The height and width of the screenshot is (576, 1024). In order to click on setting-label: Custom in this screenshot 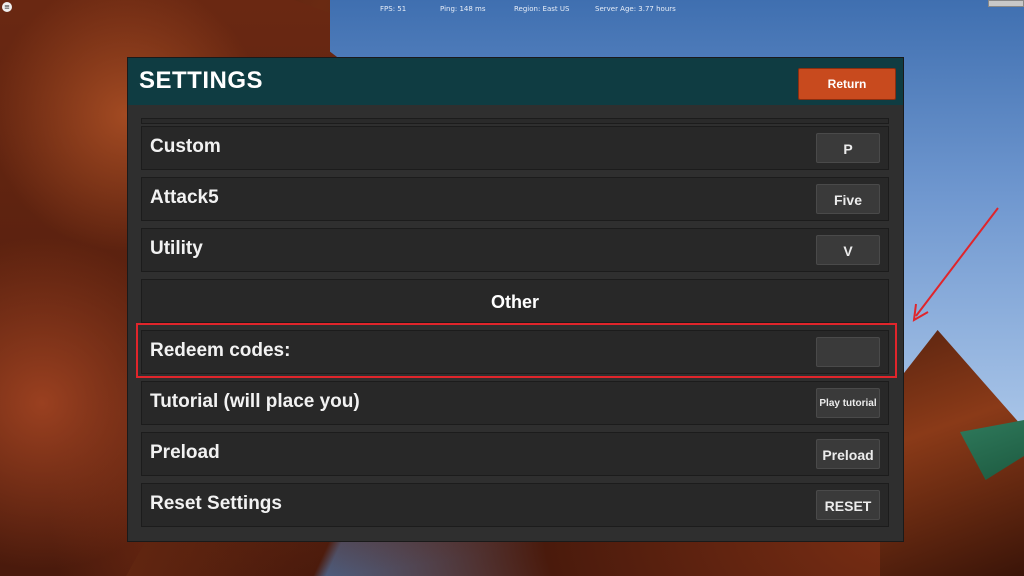, I will do `click(185, 146)`.